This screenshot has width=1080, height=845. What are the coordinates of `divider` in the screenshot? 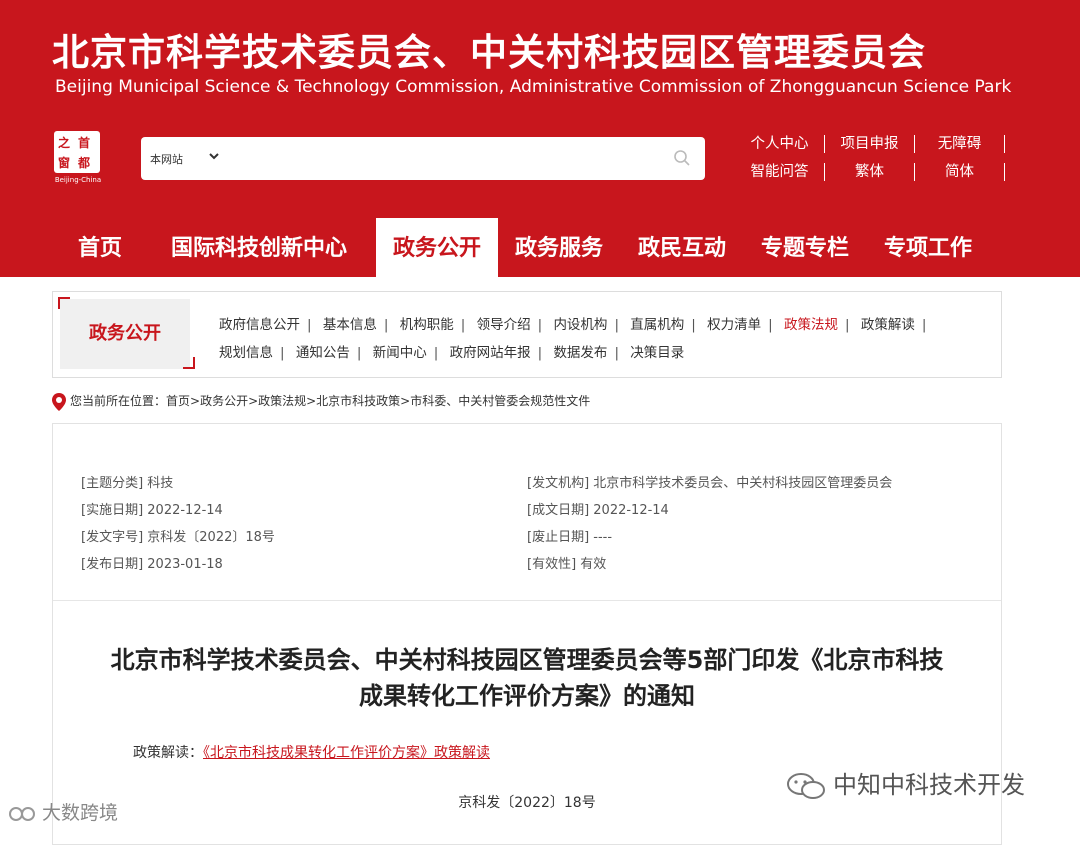 It's located at (527, 600).